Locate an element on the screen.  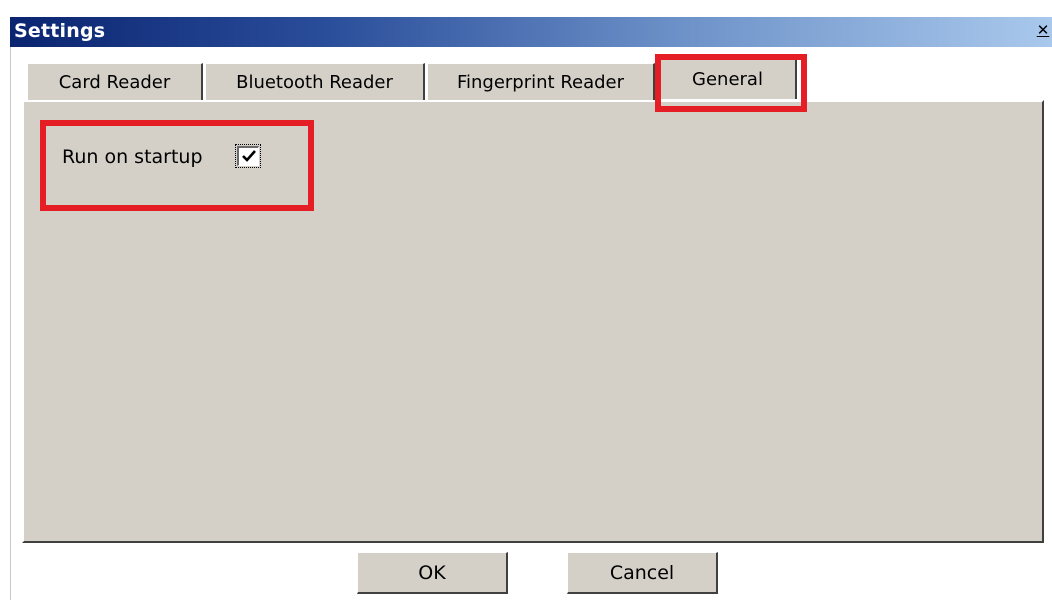
window-left-border is located at coordinates (10, 323).